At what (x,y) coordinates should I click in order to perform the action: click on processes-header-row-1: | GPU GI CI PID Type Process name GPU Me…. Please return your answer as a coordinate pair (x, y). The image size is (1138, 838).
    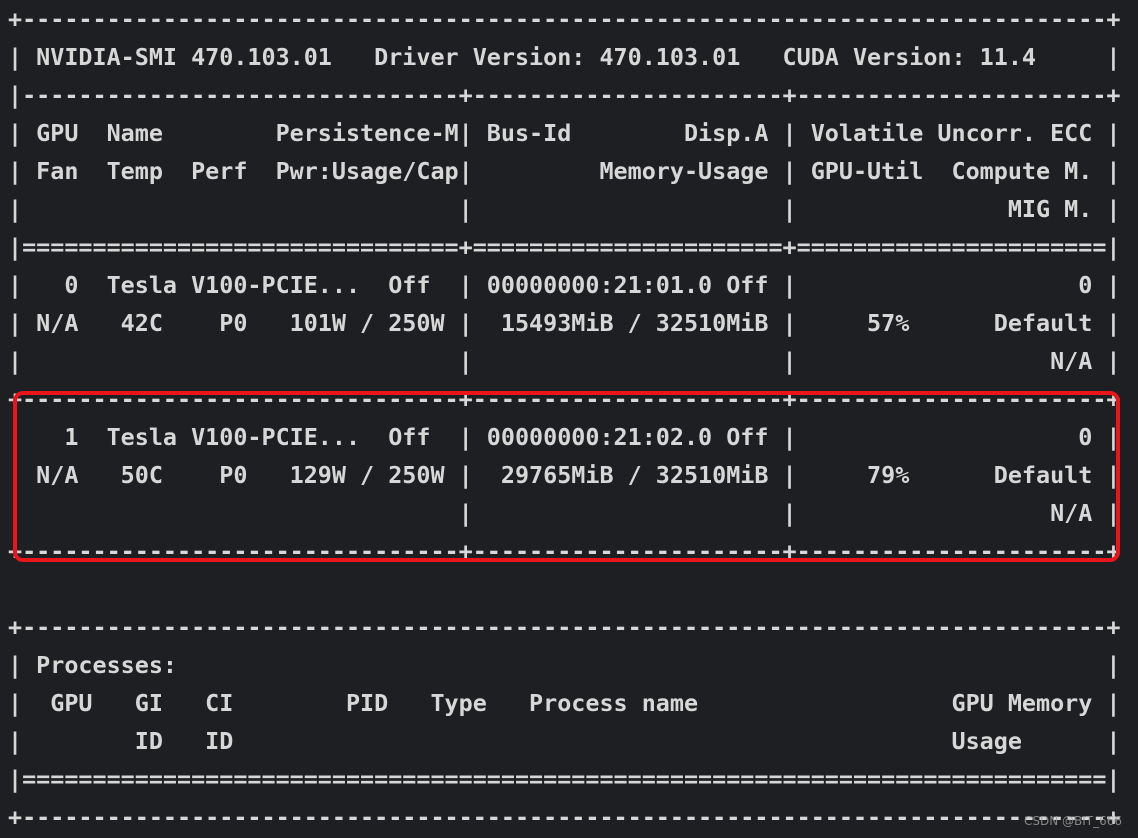
    Looking at the image, I should click on (564, 703).